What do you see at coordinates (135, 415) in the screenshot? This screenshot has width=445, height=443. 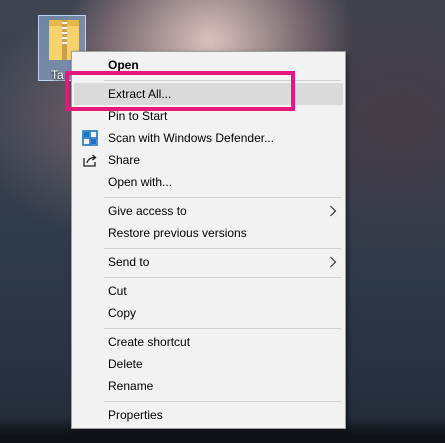 I see `menu-item-label: Properties` at bounding box center [135, 415].